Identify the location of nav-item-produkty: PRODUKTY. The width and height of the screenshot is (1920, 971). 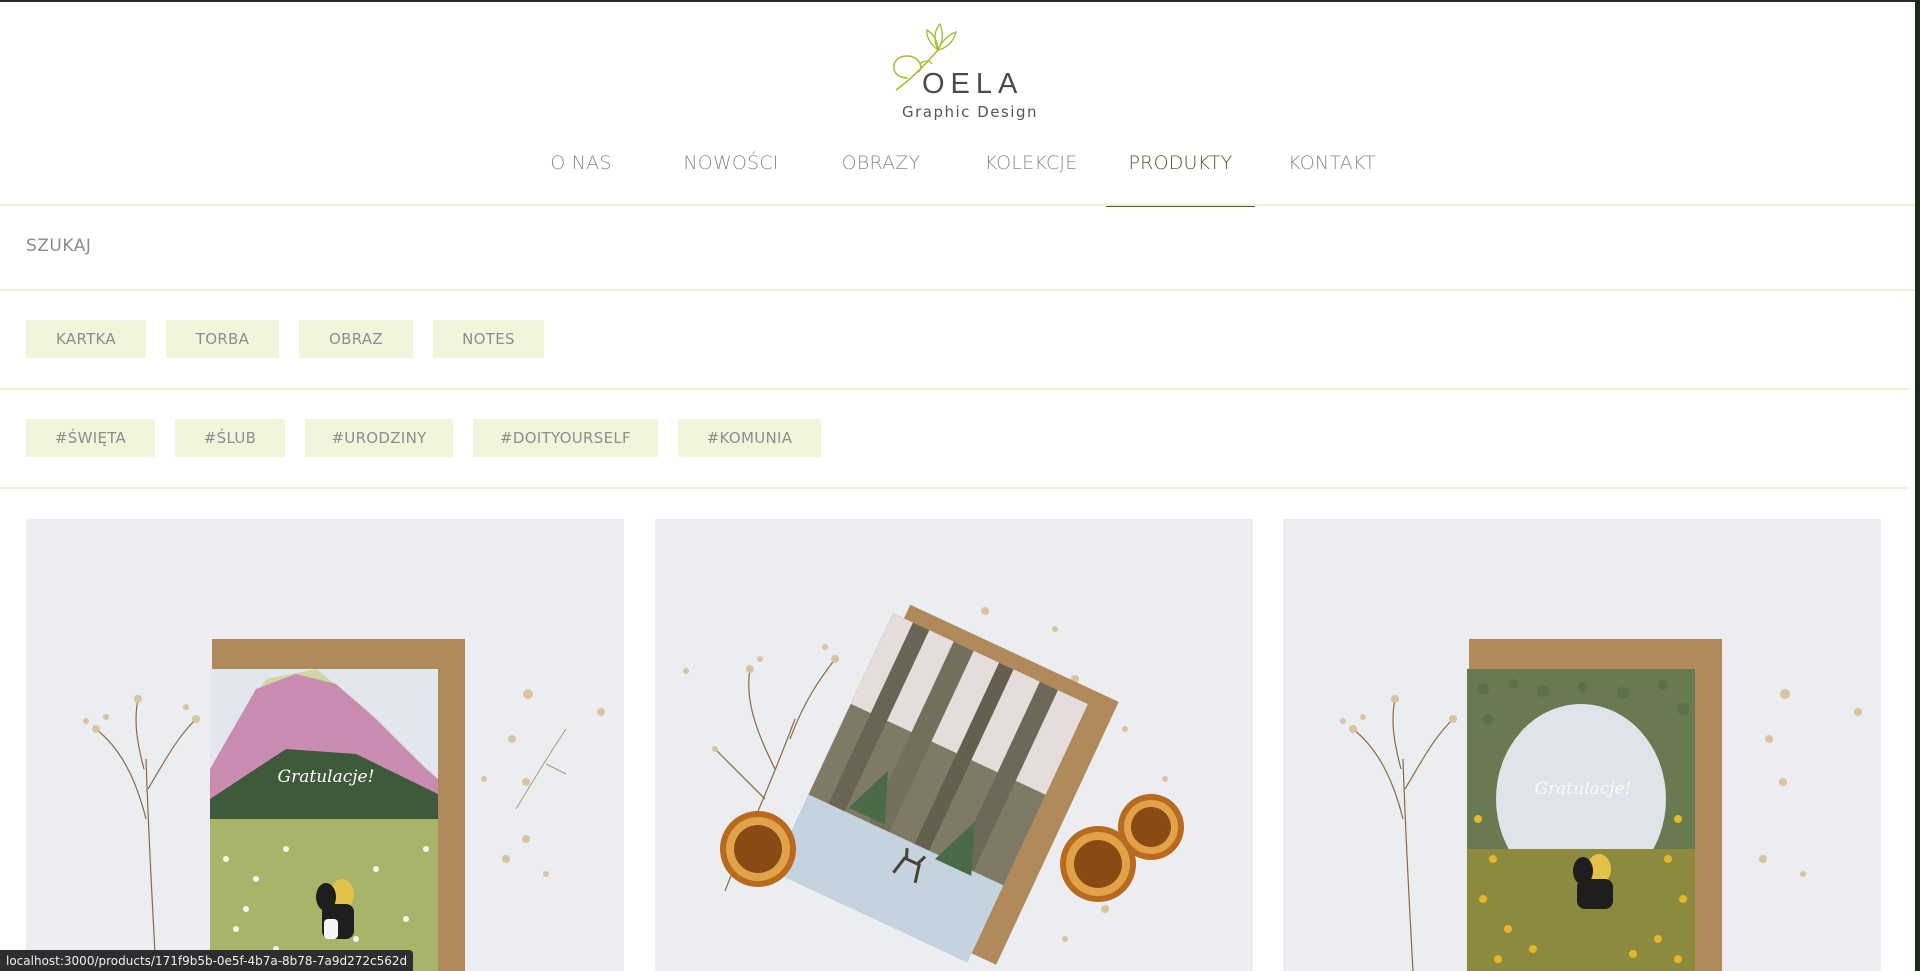
(1180, 179).